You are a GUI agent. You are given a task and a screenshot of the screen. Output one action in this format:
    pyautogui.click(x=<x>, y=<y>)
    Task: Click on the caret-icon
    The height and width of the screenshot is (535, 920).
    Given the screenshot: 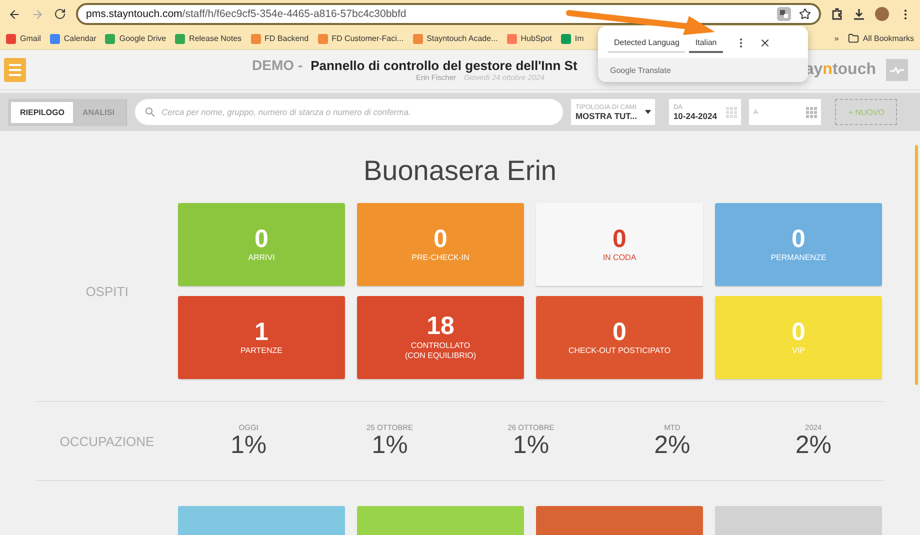 What is the action you would take?
    pyautogui.click(x=648, y=112)
    